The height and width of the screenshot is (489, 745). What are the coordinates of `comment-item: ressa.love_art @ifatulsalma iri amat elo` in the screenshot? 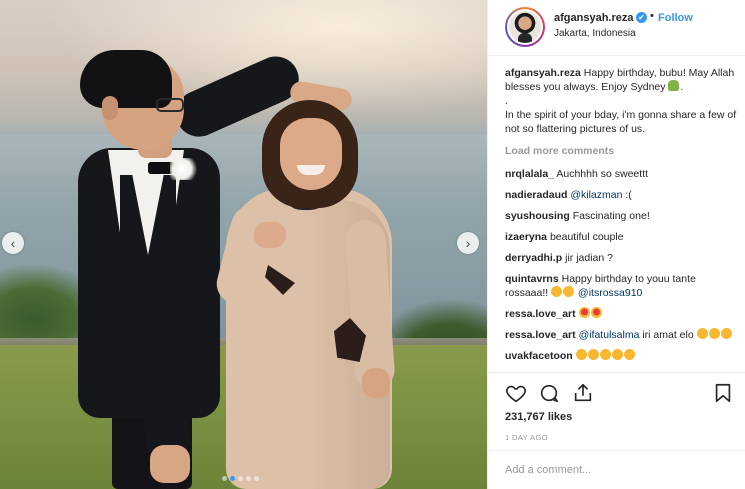 It's located at (621, 335).